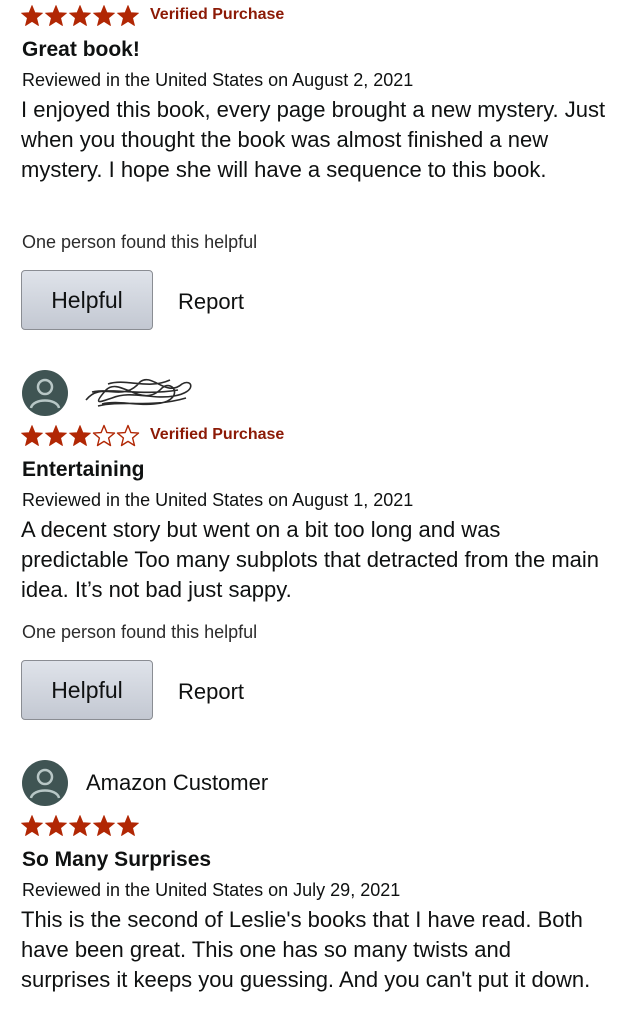  What do you see at coordinates (220, 827) in the screenshot?
I see `review-3-rating` at bounding box center [220, 827].